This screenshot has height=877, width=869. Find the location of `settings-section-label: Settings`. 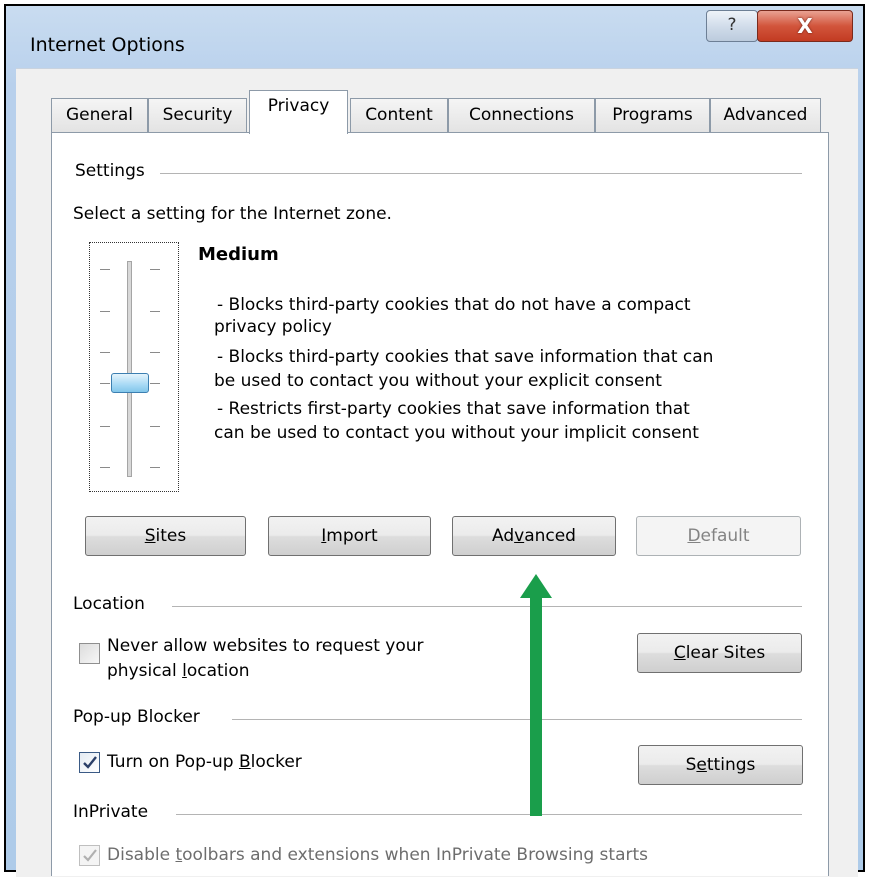

settings-section-label: Settings is located at coordinates (114, 171).